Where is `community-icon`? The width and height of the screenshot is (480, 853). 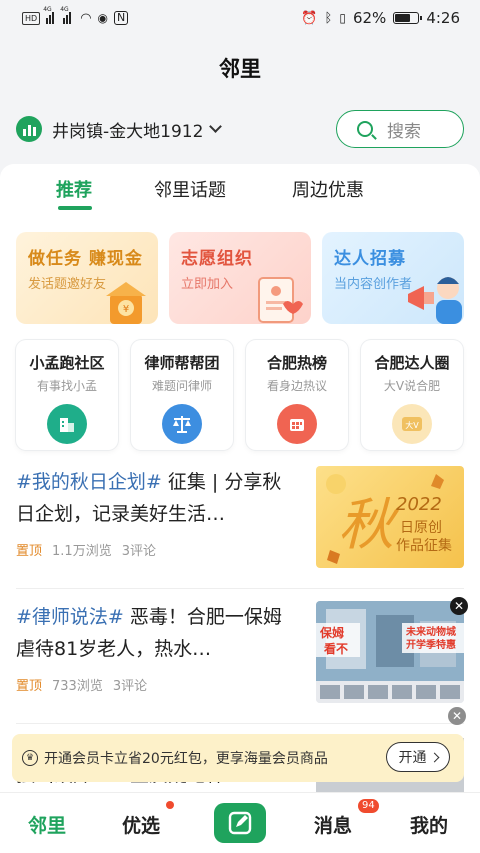 community-icon is located at coordinates (29, 129).